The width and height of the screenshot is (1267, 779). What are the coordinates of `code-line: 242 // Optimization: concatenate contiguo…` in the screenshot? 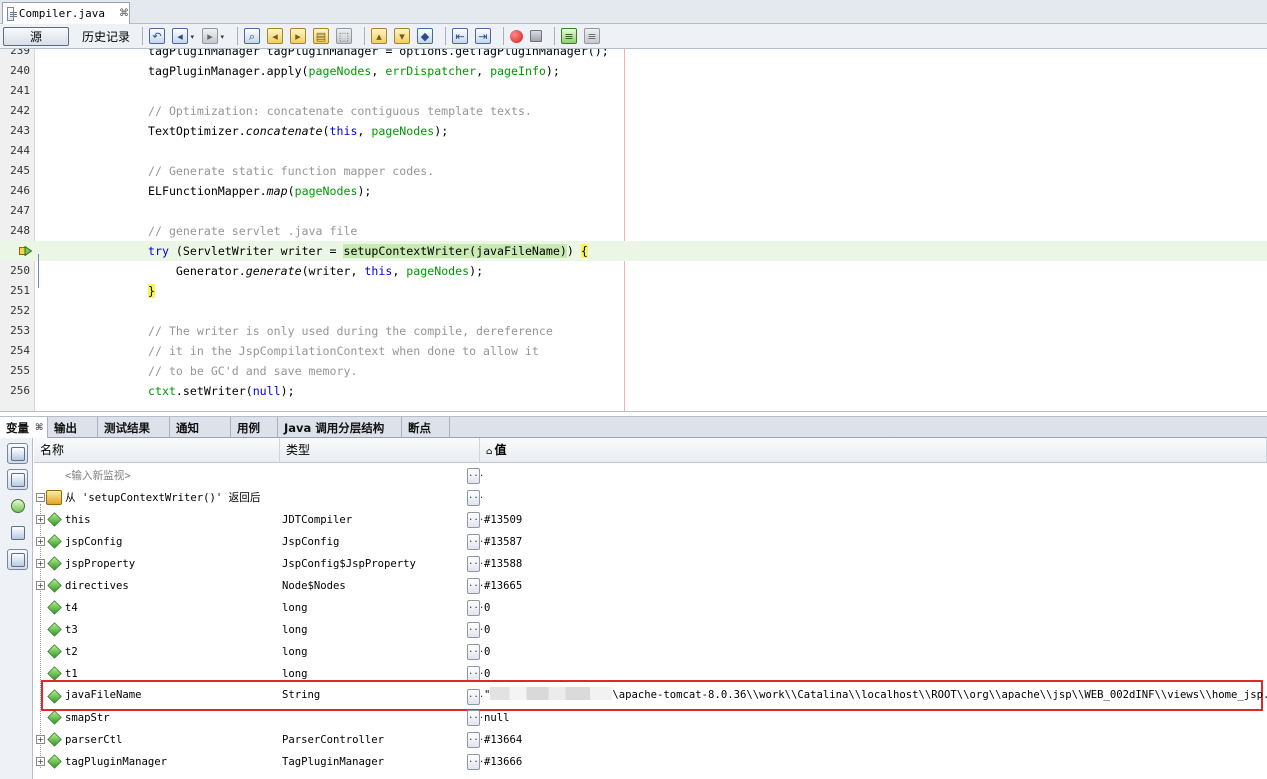 It's located at (633, 111).